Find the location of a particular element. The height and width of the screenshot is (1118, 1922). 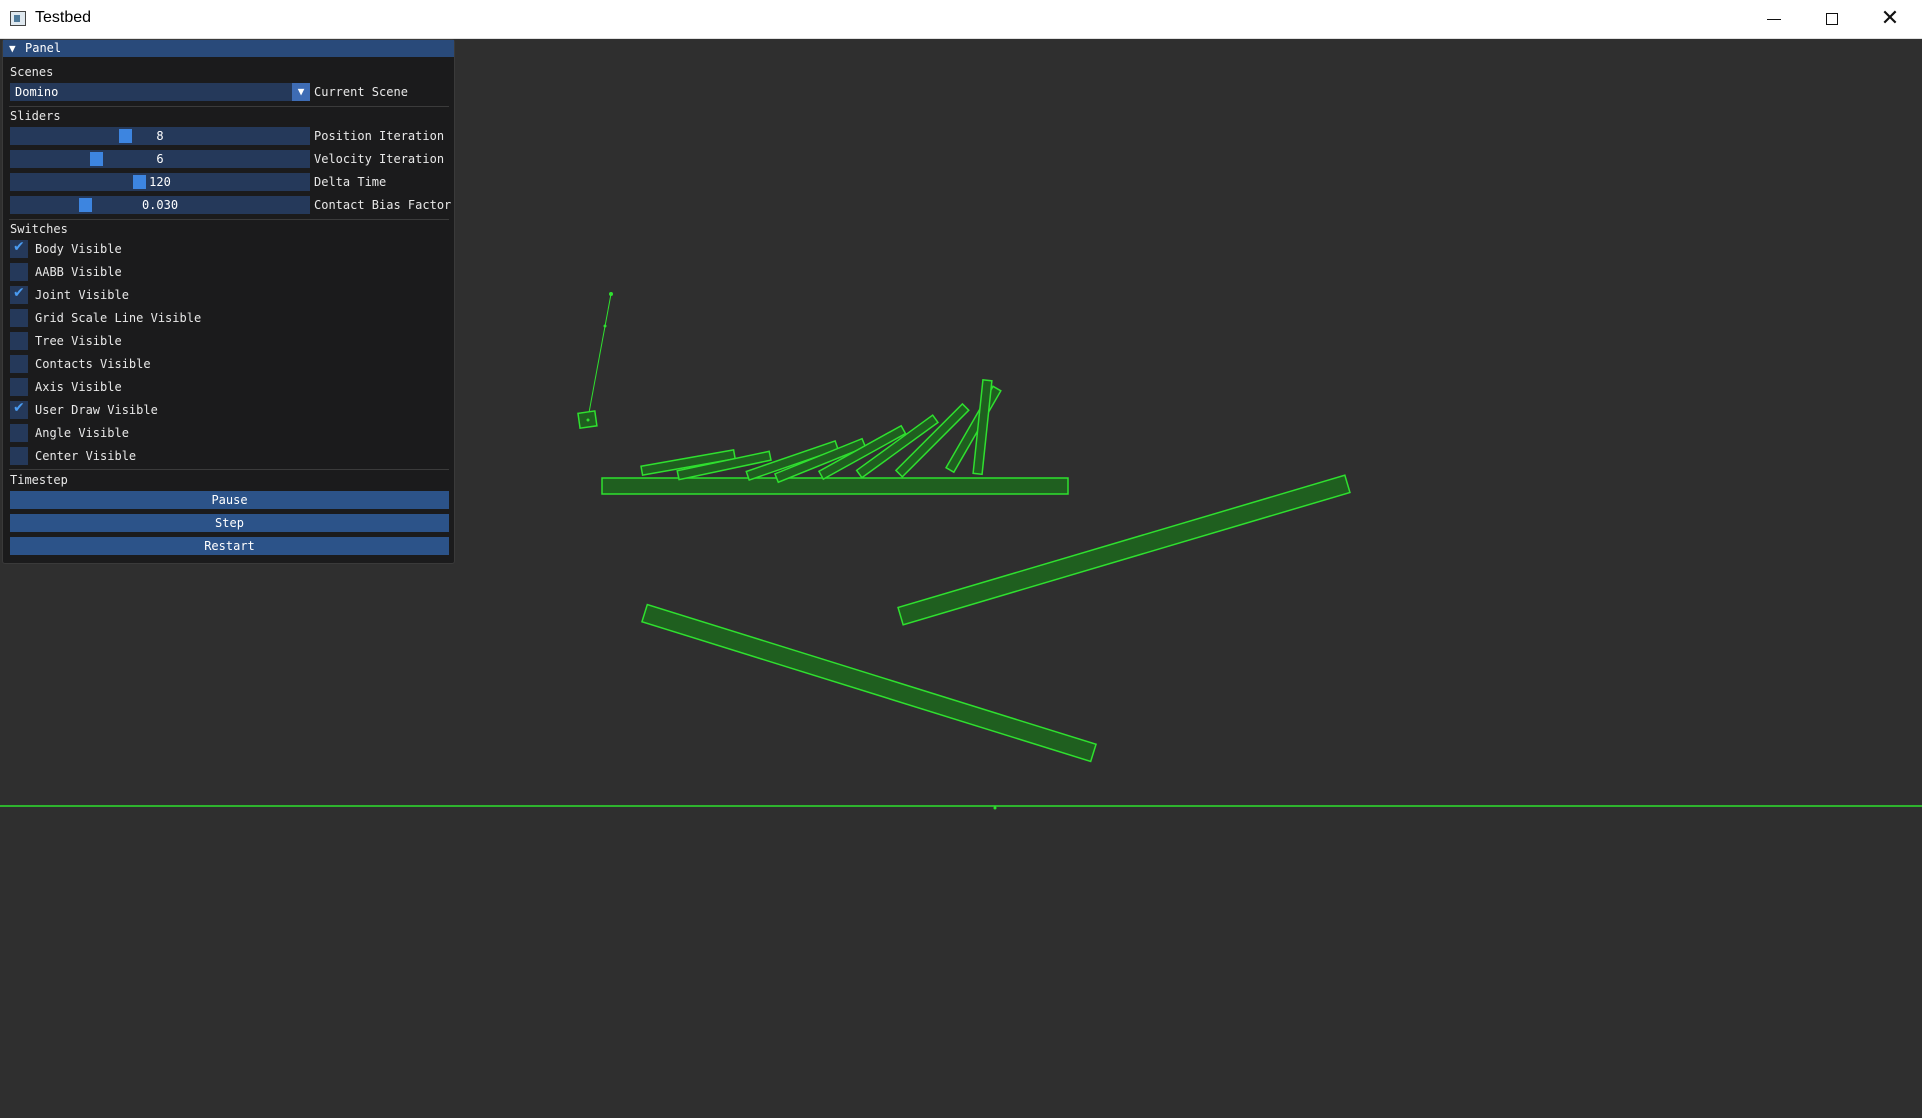

dominoes is located at coordinates (821, 431).